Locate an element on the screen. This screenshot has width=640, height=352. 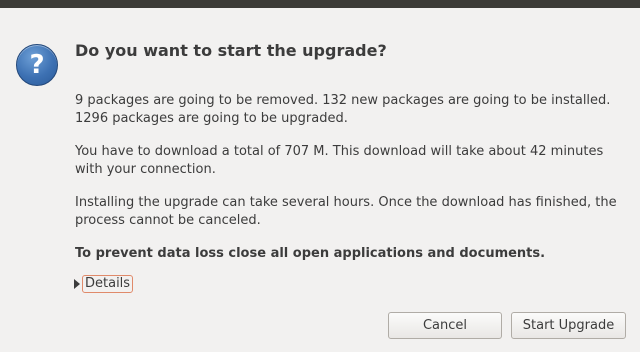
details-expander: Details is located at coordinates (104, 284).